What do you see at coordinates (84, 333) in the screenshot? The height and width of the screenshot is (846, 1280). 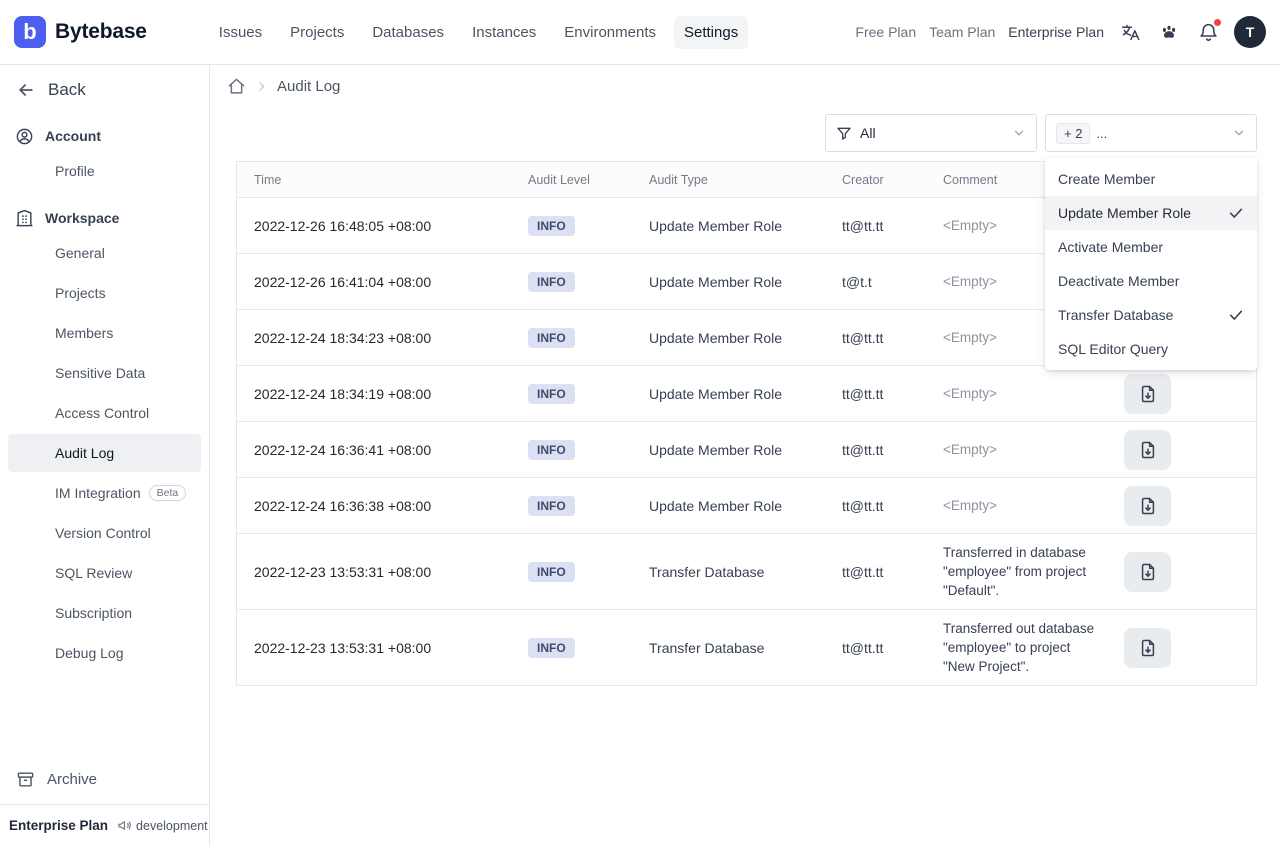 I see `sidebar-item-label: Members` at bounding box center [84, 333].